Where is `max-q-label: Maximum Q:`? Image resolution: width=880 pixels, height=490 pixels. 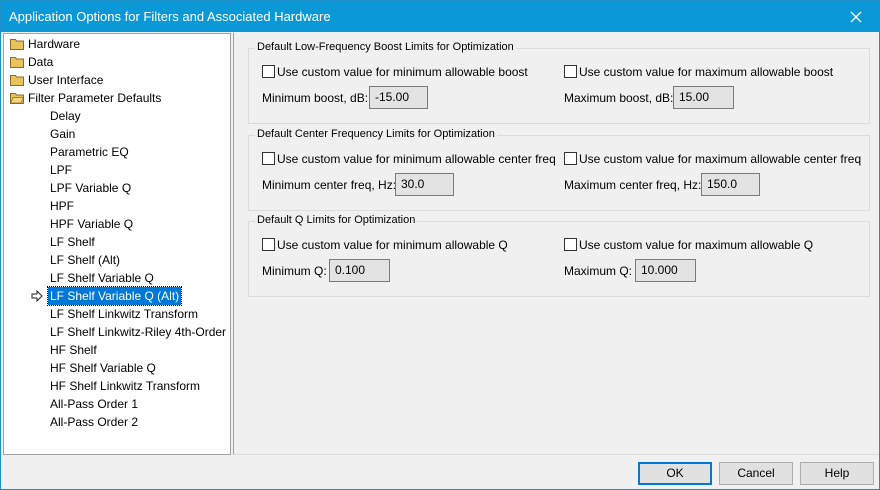
max-q-label: Maximum Q: is located at coordinates (598, 271).